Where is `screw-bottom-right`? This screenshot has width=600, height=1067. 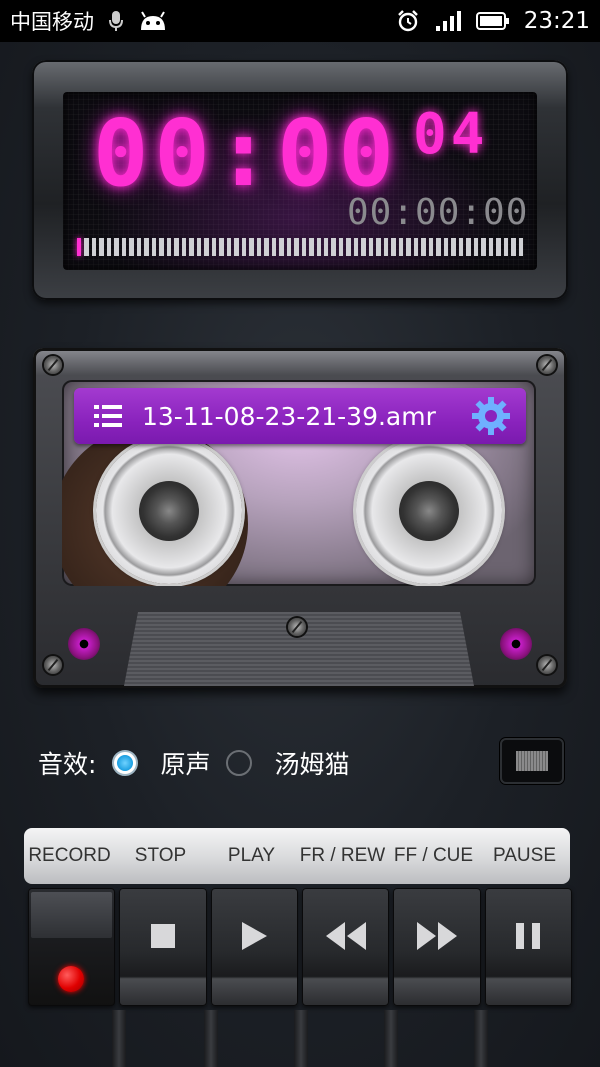
screw-bottom-right is located at coordinates (547, 665).